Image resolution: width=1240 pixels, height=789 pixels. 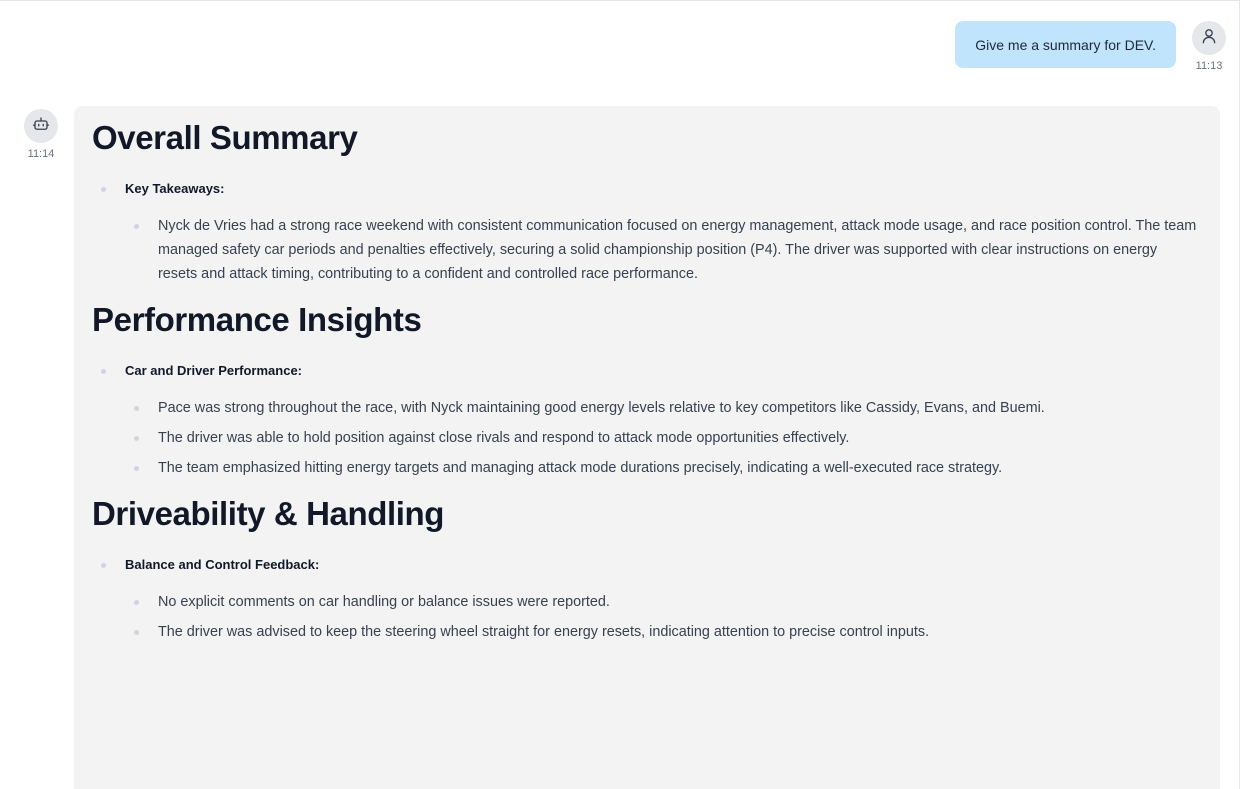 What do you see at coordinates (175, 188) in the screenshot?
I see `list-item-label: Key Takeaways:` at bounding box center [175, 188].